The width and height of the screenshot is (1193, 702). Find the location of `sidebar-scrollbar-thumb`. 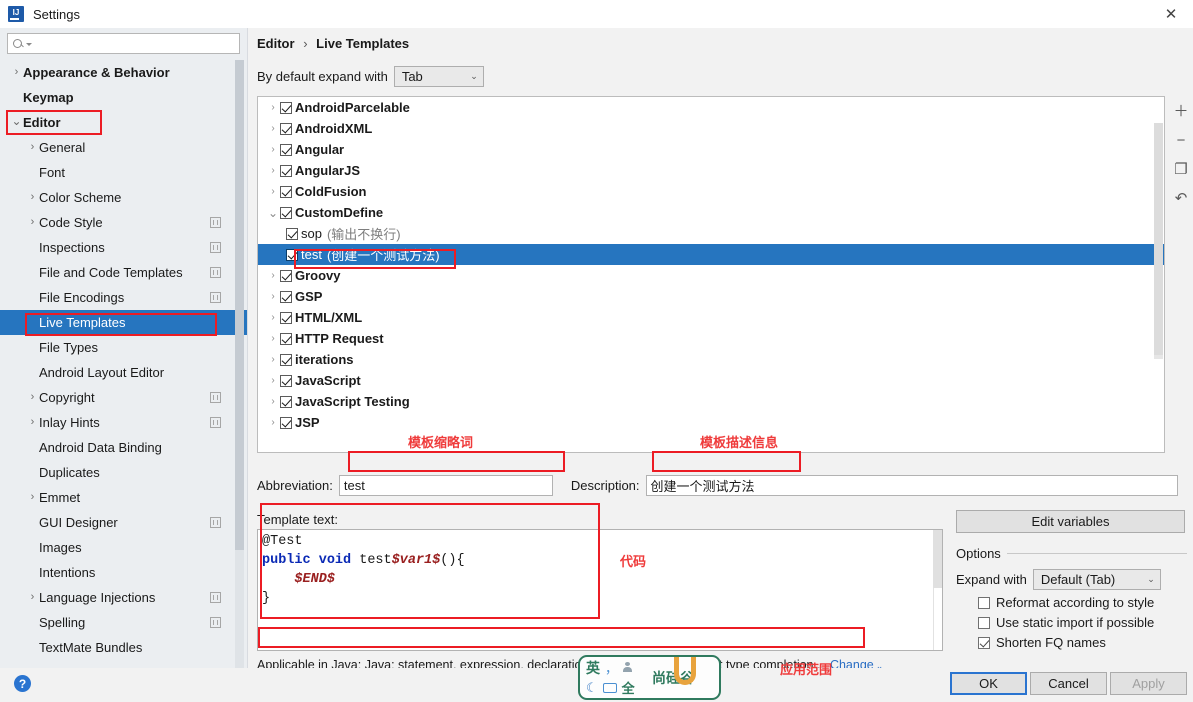

sidebar-scrollbar-thumb is located at coordinates (239, 305).